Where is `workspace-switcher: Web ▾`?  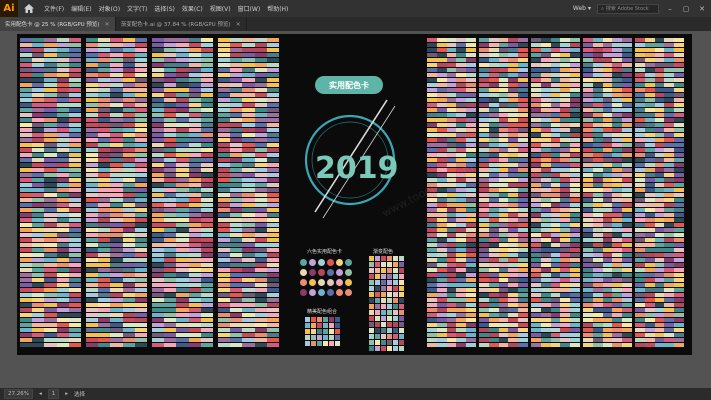 workspace-switcher: Web ▾ is located at coordinates (582, 8).